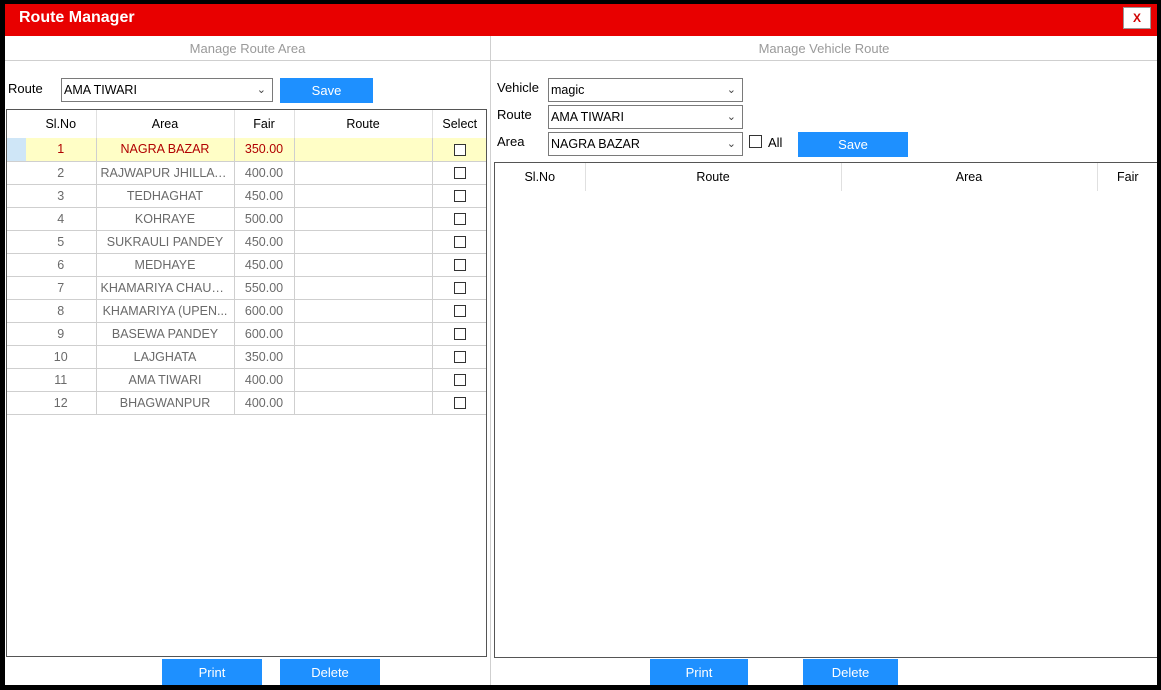  Describe the element at coordinates (165, 357) in the screenshot. I see `cell-area: LAJGHATA` at that location.